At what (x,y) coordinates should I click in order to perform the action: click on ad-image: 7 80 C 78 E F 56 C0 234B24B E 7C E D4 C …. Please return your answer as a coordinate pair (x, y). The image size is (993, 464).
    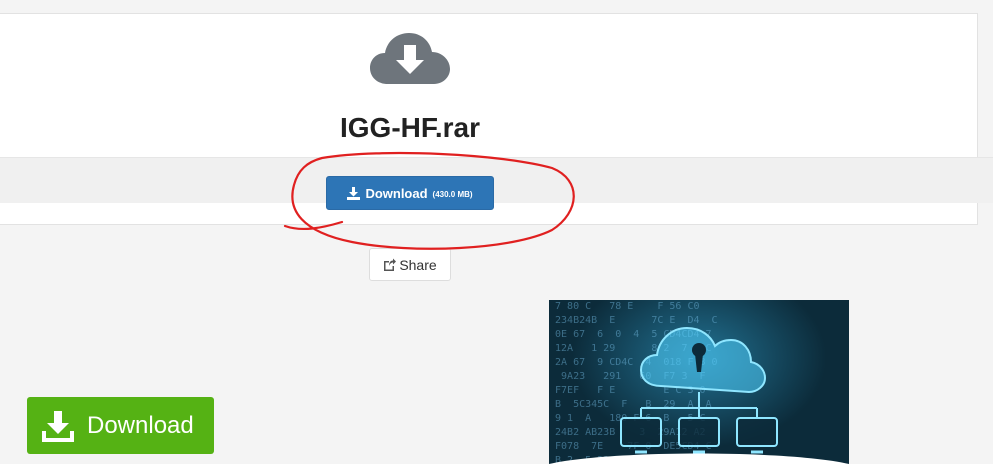
    Looking at the image, I should click on (699, 382).